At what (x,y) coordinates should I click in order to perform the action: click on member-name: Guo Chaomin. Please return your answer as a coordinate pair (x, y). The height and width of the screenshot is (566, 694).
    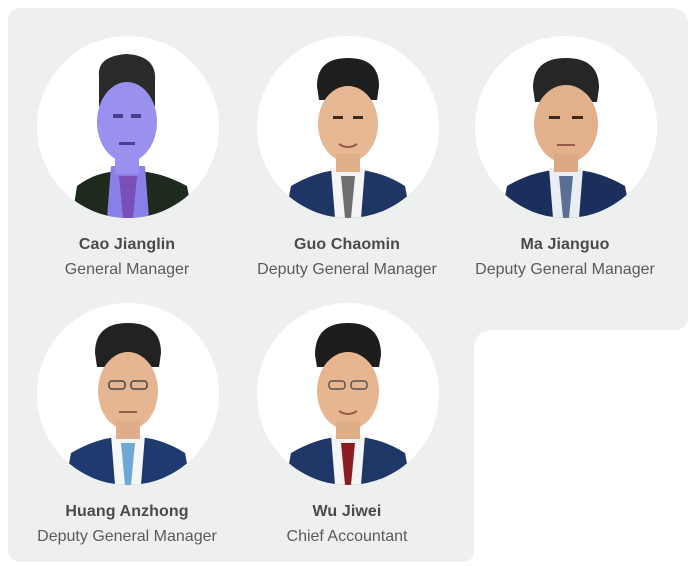
    Looking at the image, I should click on (347, 244).